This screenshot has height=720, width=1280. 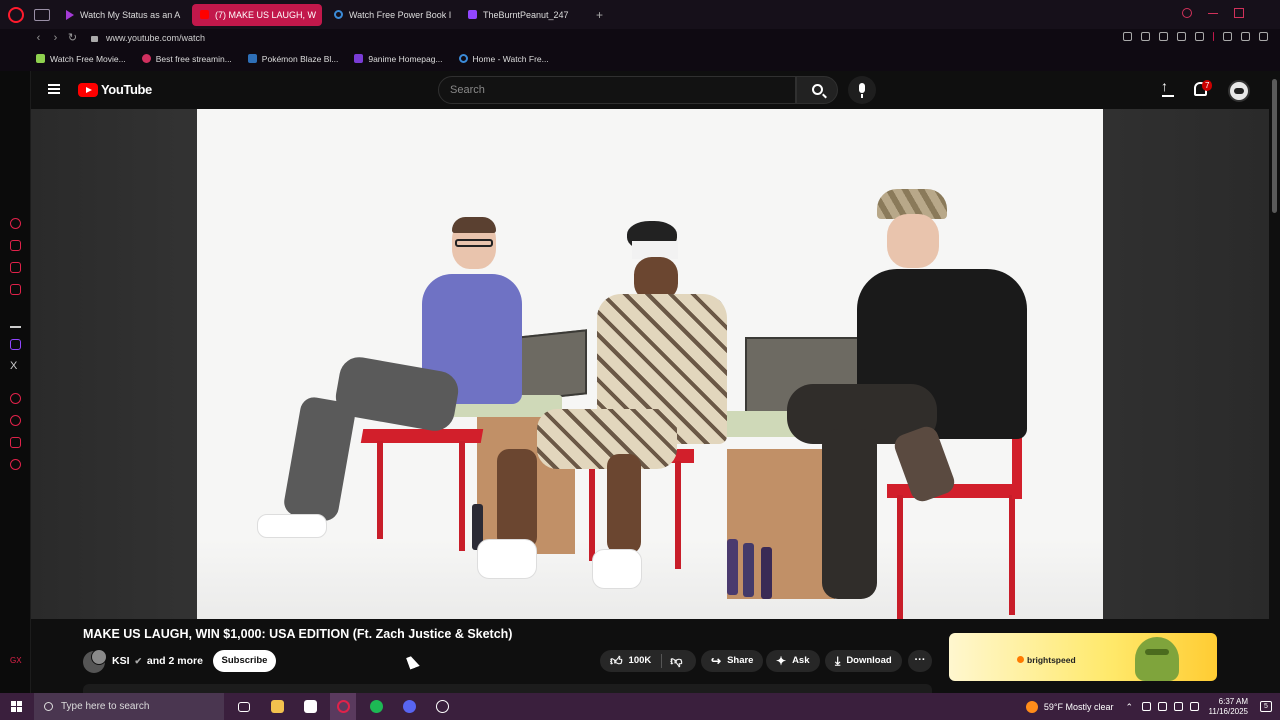 What do you see at coordinates (16, 660) in the screenshot?
I see `gx-mark-icon: GX` at bounding box center [16, 660].